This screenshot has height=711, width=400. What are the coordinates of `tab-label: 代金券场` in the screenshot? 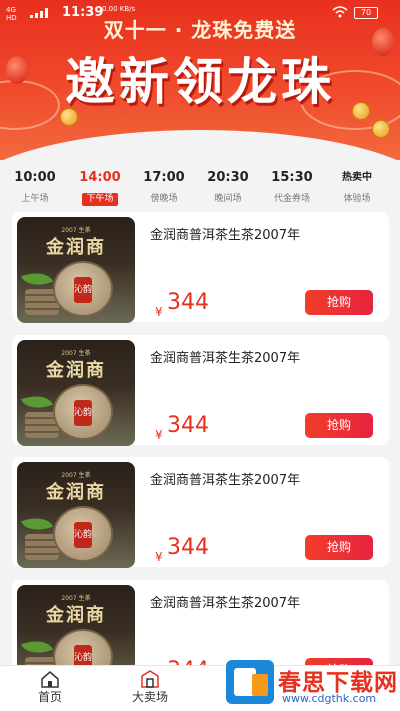 It's located at (291, 199).